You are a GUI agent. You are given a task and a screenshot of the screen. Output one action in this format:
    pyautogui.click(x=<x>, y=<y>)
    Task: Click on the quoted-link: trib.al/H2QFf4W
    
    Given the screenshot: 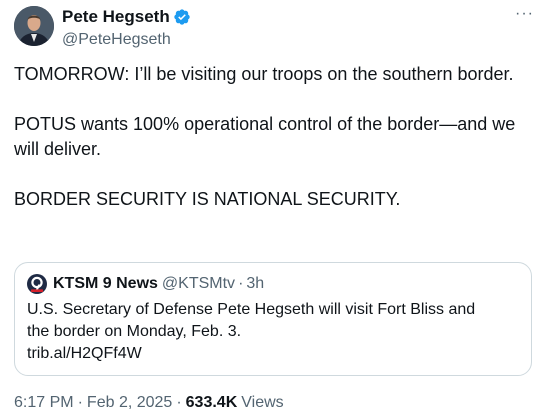 What is the action you would take?
    pyautogui.click(x=272, y=354)
    